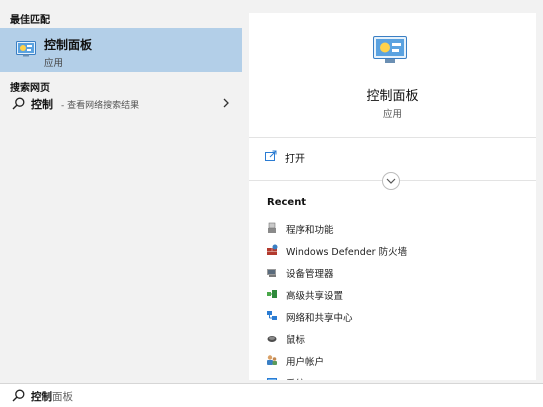  Describe the element at coordinates (295, 159) in the screenshot. I see `open-action-label: 打开` at that location.